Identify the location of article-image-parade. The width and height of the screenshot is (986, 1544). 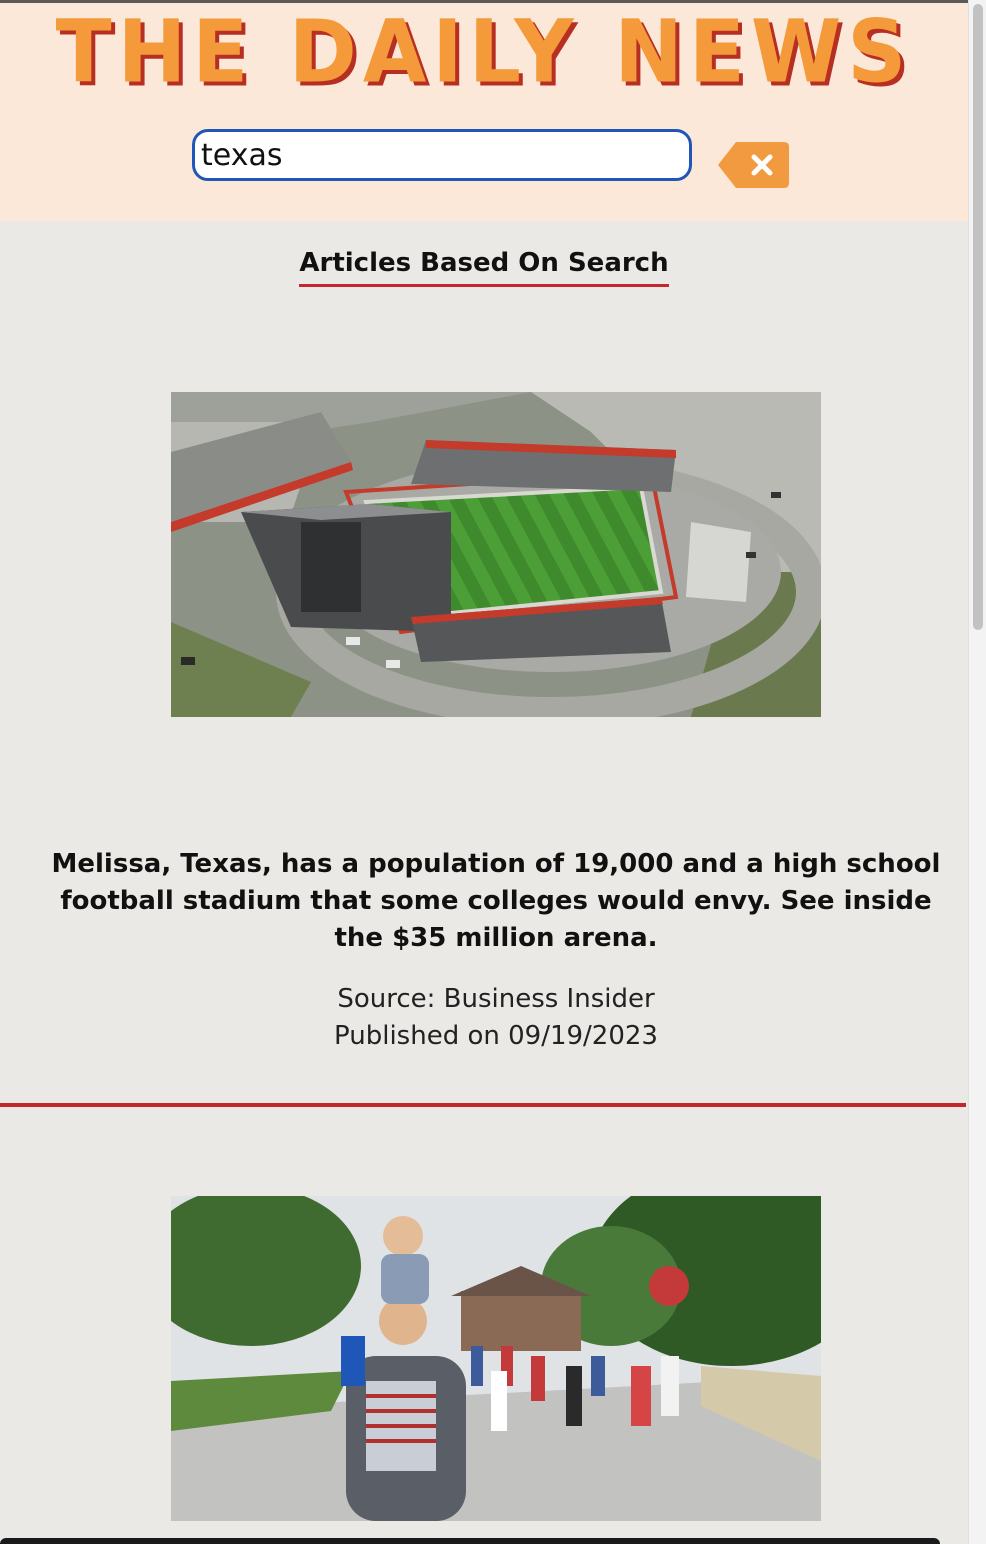
(496, 1358).